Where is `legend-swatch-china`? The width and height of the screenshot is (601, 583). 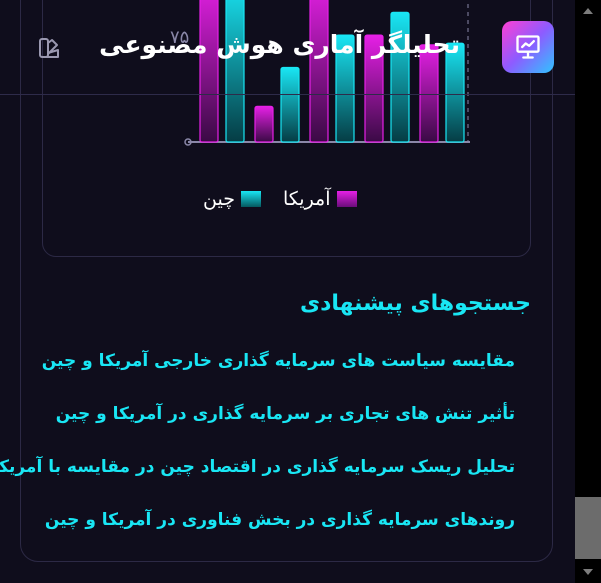 legend-swatch-china is located at coordinates (250, 199).